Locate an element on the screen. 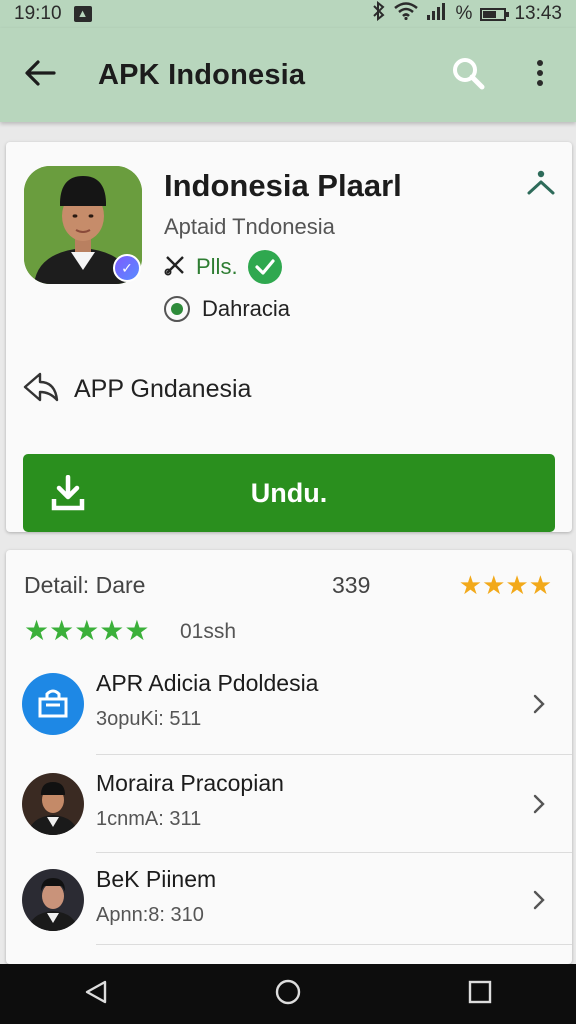 The image size is (576, 1024). collapse-button is located at coordinates (541, 185).